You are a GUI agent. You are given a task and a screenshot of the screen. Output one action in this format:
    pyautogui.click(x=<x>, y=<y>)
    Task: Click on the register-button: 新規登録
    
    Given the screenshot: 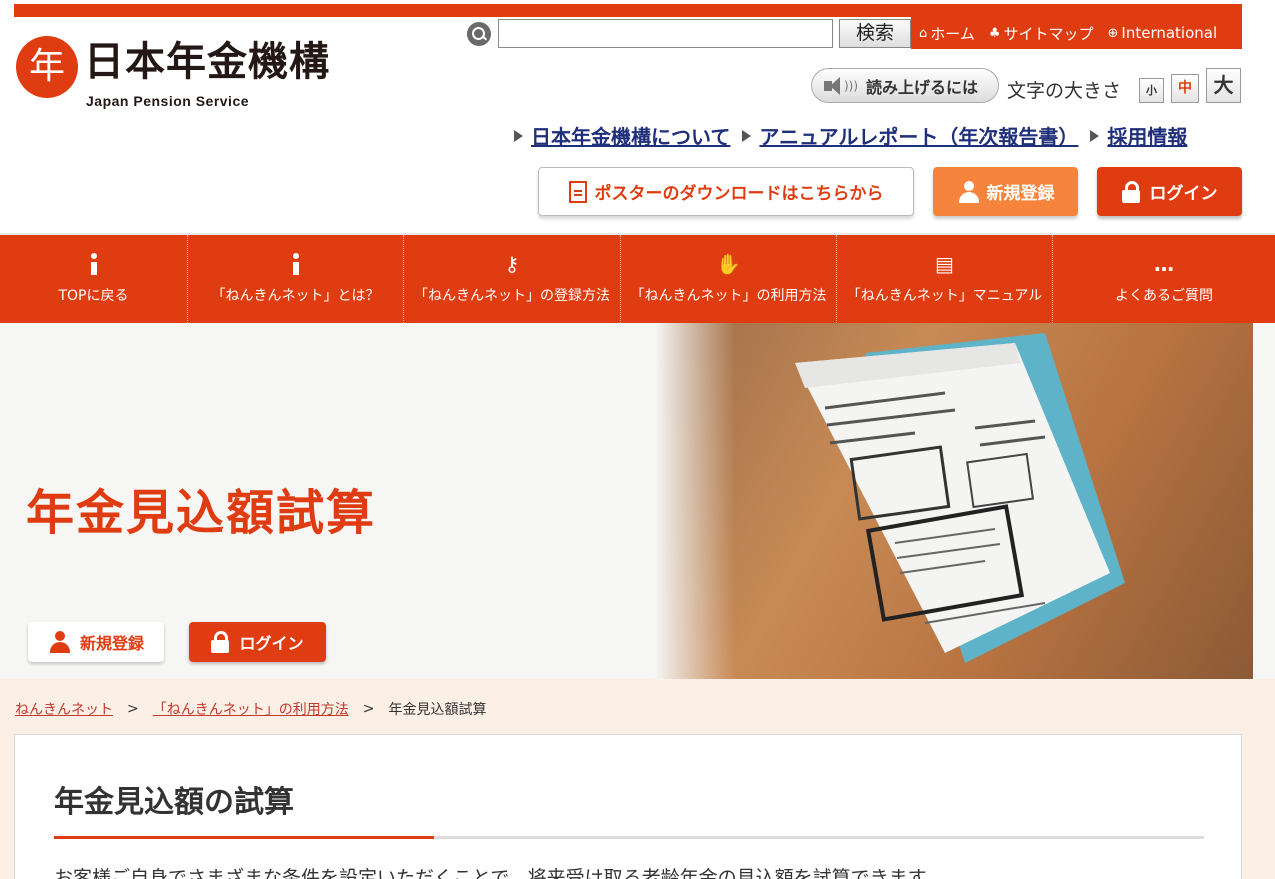 What is the action you would take?
    pyautogui.click(x=1005, y=191)
    